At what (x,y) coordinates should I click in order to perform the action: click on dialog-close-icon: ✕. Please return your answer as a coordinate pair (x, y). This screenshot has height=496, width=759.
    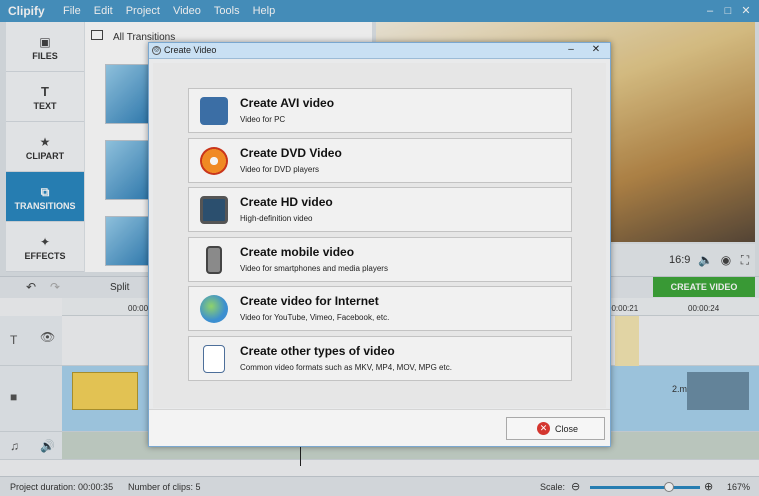
    Looking at the image, I should click on (596, 50).